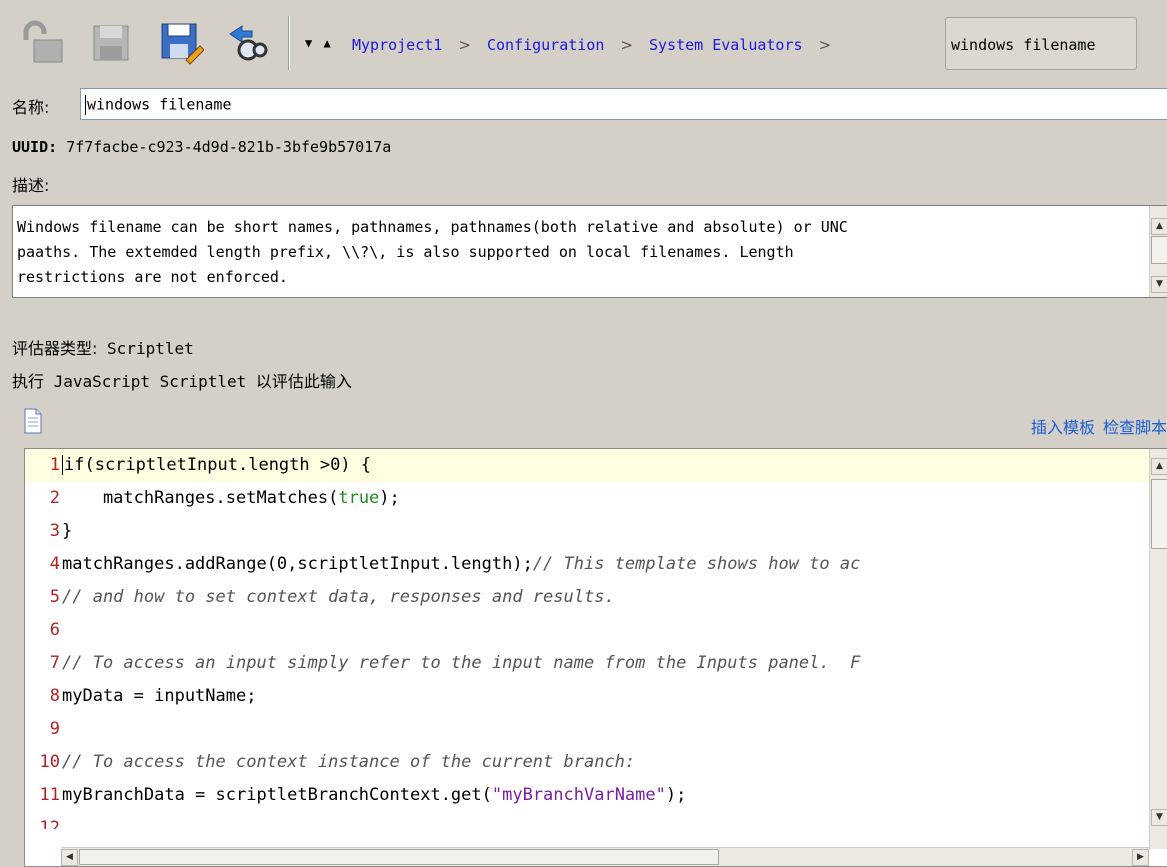 This screenshot has height=867, width=1167. I want to click on code-line: 9, so click(587, 729).